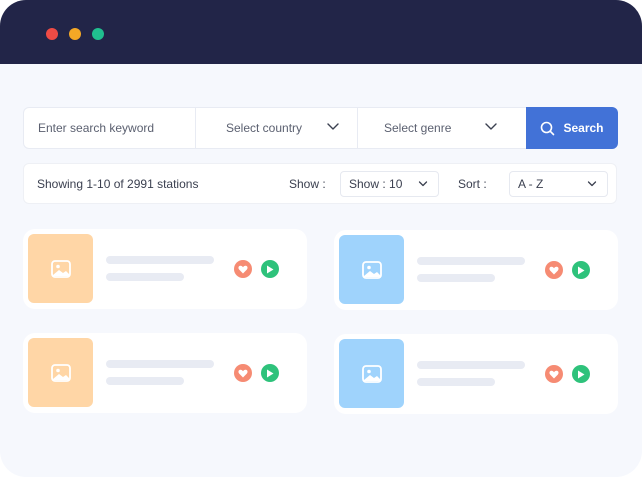 The height and width of the screenshot is (477, 642). Describe the element at coordinates (264, 128) in the screenshot. I see `country-select-label: Select country` at that location.